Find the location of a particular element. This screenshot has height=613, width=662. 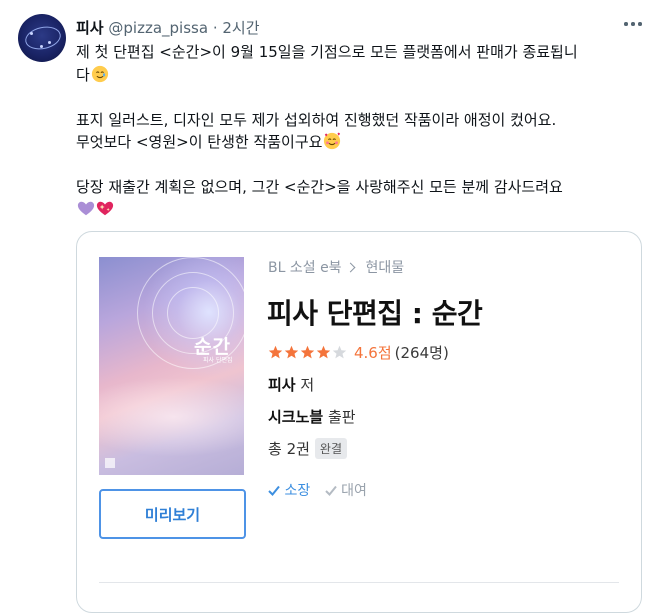

rating-count: (264명) is located at coordinates (421, 353).